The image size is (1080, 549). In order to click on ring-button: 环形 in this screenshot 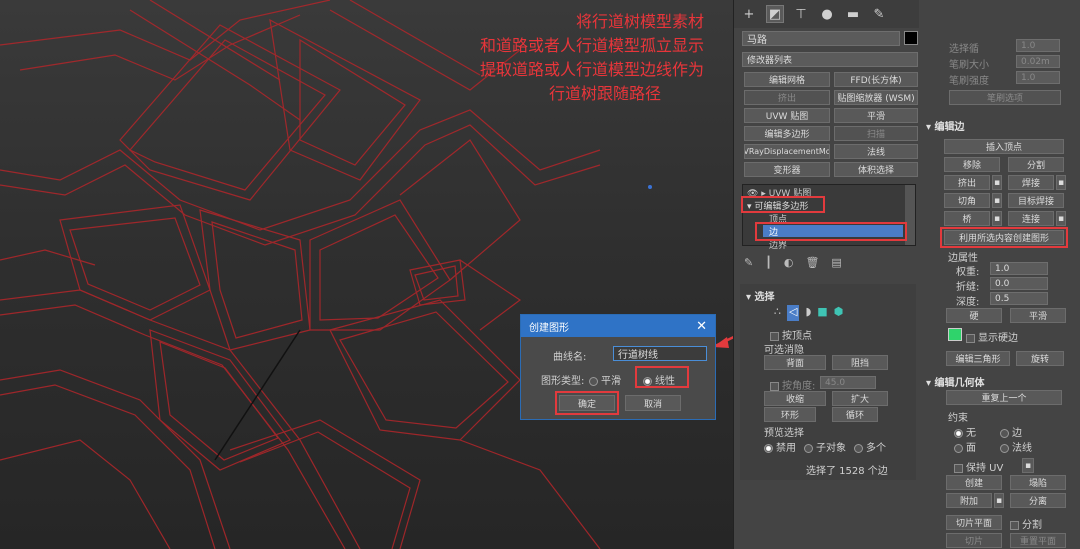, I will do `click(790, 414)`.